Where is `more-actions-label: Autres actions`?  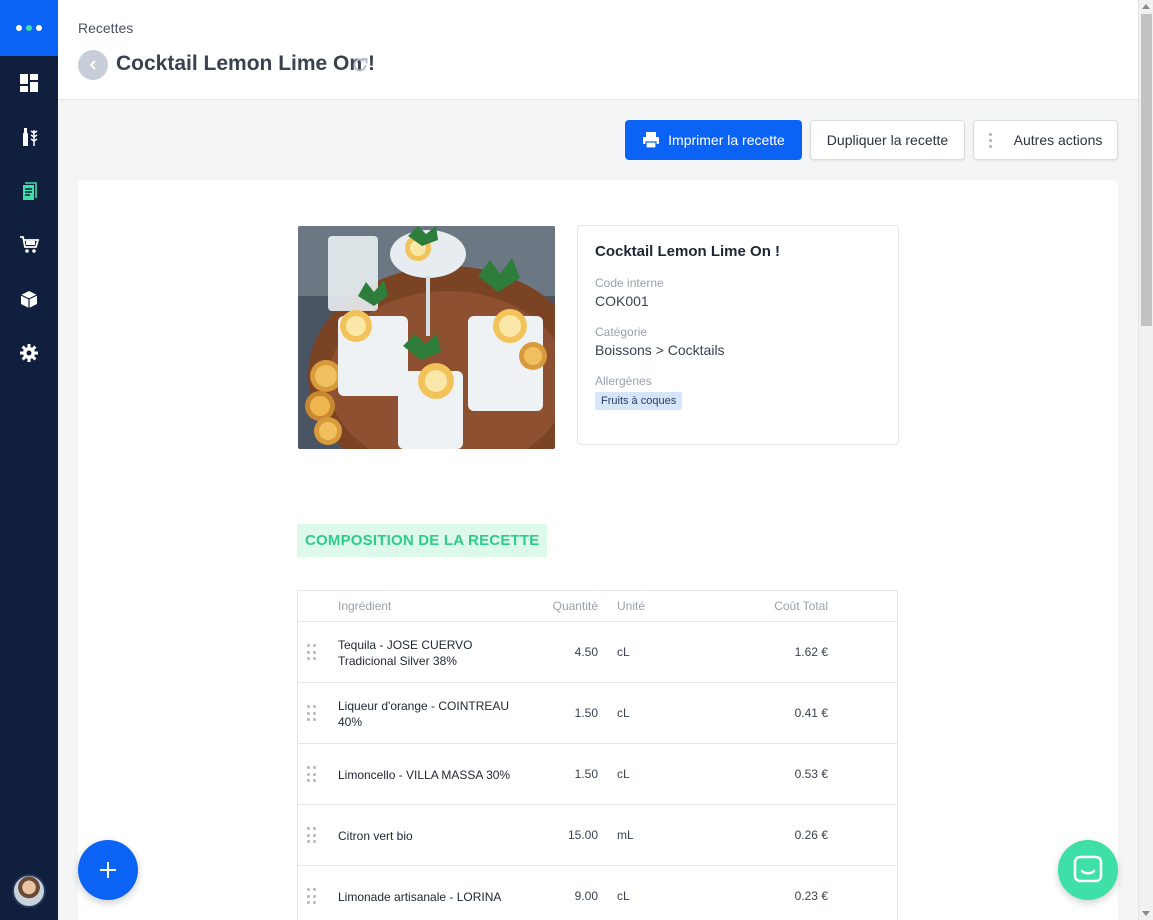
more-actions-label: Autres actions is located at coordinates (1058, 140).